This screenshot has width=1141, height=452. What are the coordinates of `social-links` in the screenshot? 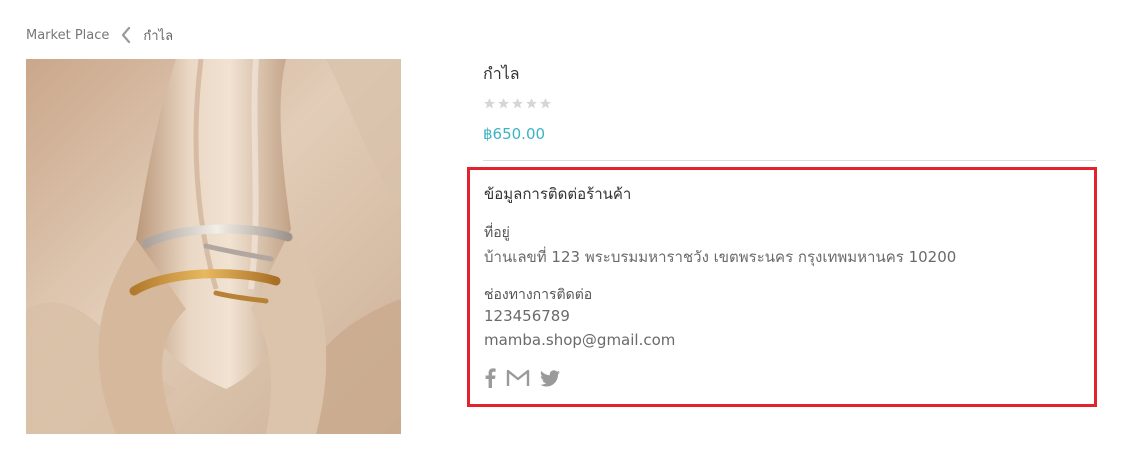 It's located at (522, 378).